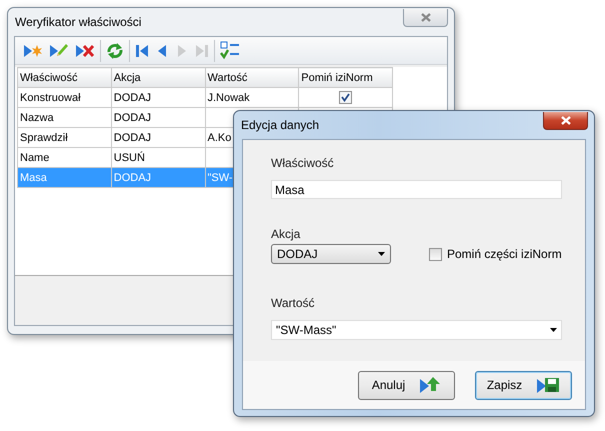  What do you see at coordinates (303, 163) in the screenshot?
I see `field-label: Właściwość` at bounding box center [303, 163].